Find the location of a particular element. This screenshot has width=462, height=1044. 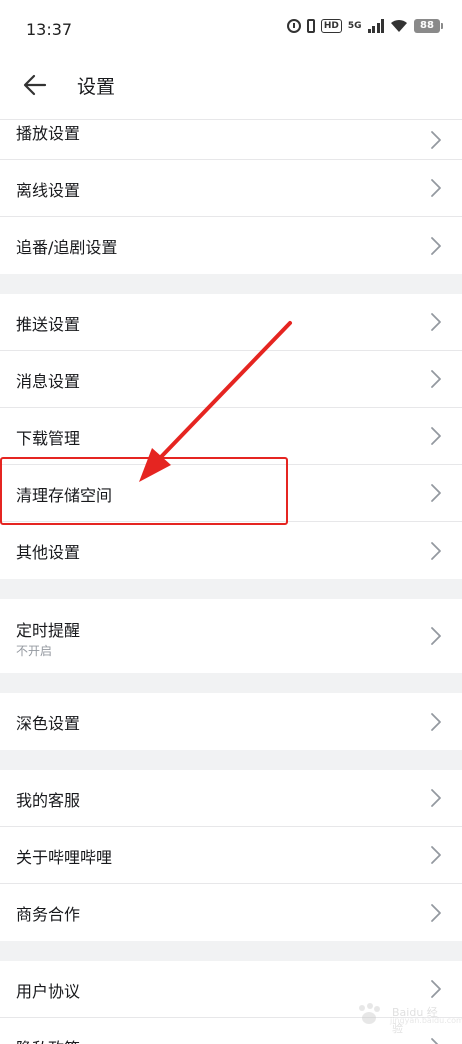

settings-item-label: 我的客服 is located at coordinates (48, 800).